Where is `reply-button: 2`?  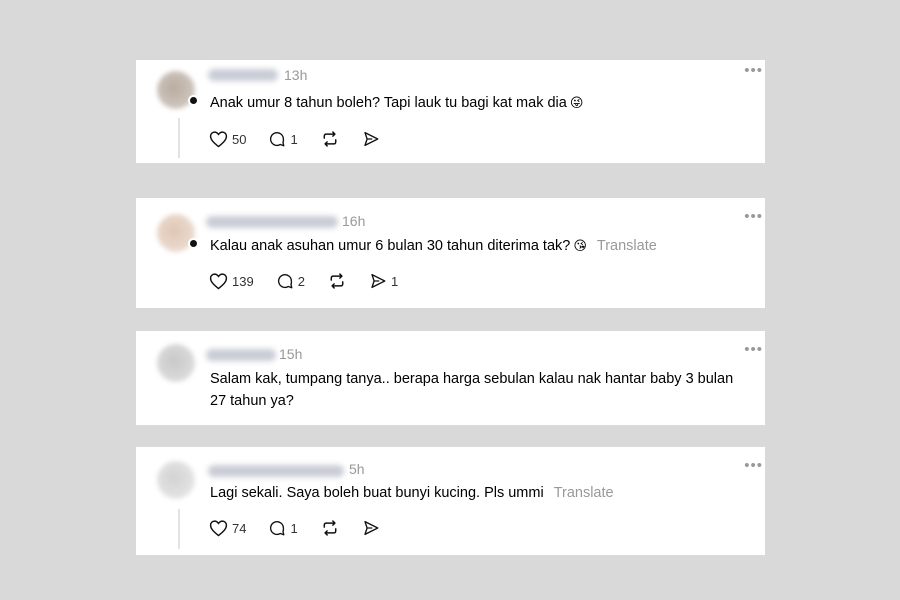
reply-button: 2 is located at coordinates (290, 281).